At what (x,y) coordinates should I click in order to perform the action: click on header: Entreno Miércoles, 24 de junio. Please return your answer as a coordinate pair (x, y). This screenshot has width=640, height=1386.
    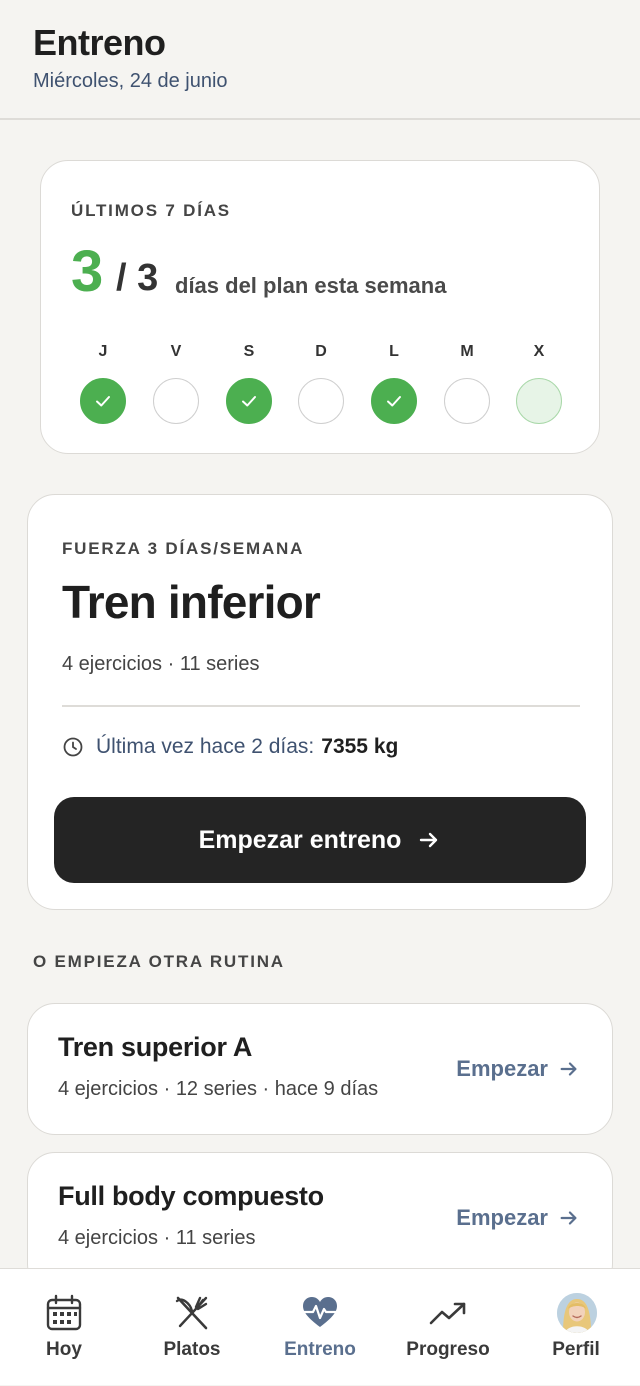
    Looking at the image, I should click on (320, 60).